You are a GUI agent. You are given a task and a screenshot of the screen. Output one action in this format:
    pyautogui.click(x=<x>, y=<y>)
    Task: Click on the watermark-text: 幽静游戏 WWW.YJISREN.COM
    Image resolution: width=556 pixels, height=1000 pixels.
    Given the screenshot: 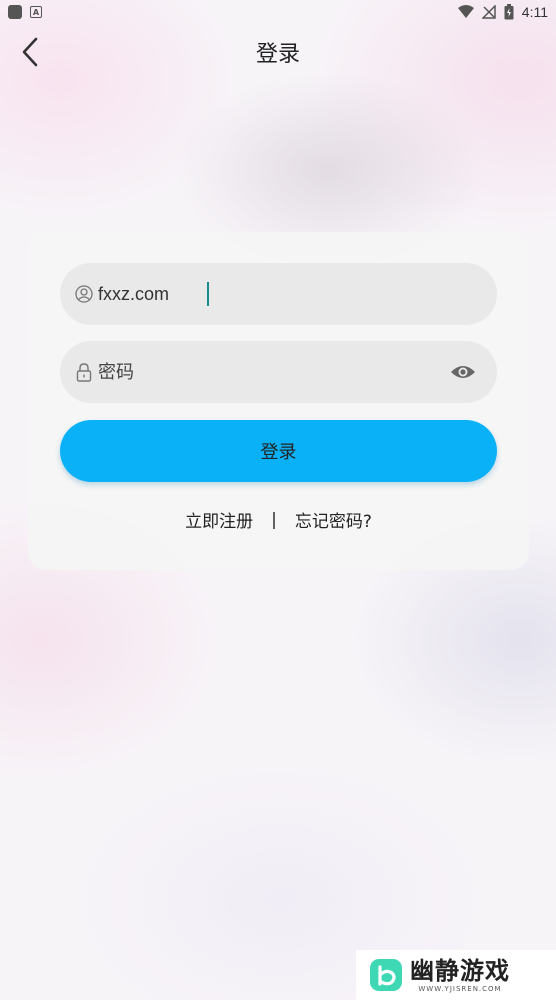 What is the action you would take?
    pyautogui.click(x=460, y=975)
    